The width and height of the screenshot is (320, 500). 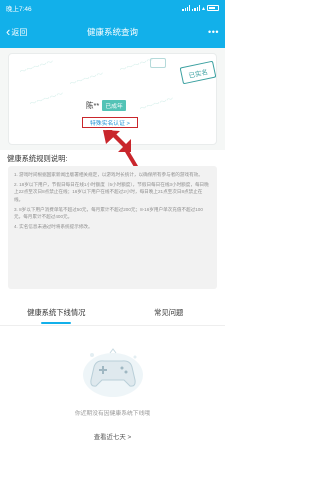 What do you see at coordinates (8, 31) in the screenshot?
I see `back-chevron-icon: ‹` at bounding box center [8, 31].